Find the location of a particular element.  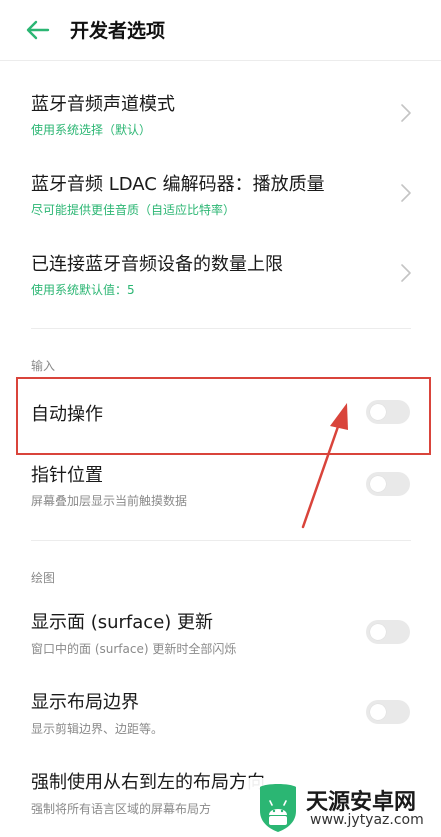

watermark-url: www.jytyaz.com is located at coordinates (367, 820).